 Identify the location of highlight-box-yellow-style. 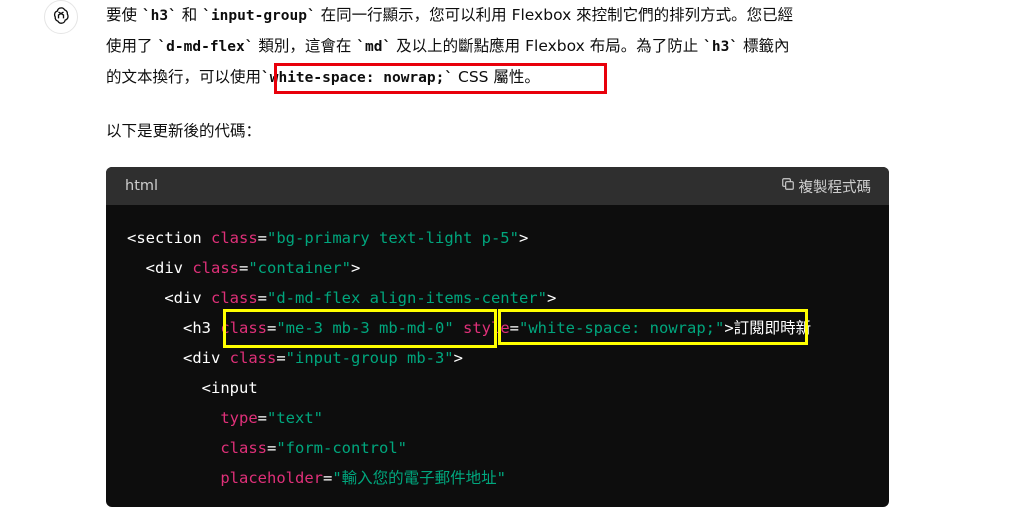
(653, 327).